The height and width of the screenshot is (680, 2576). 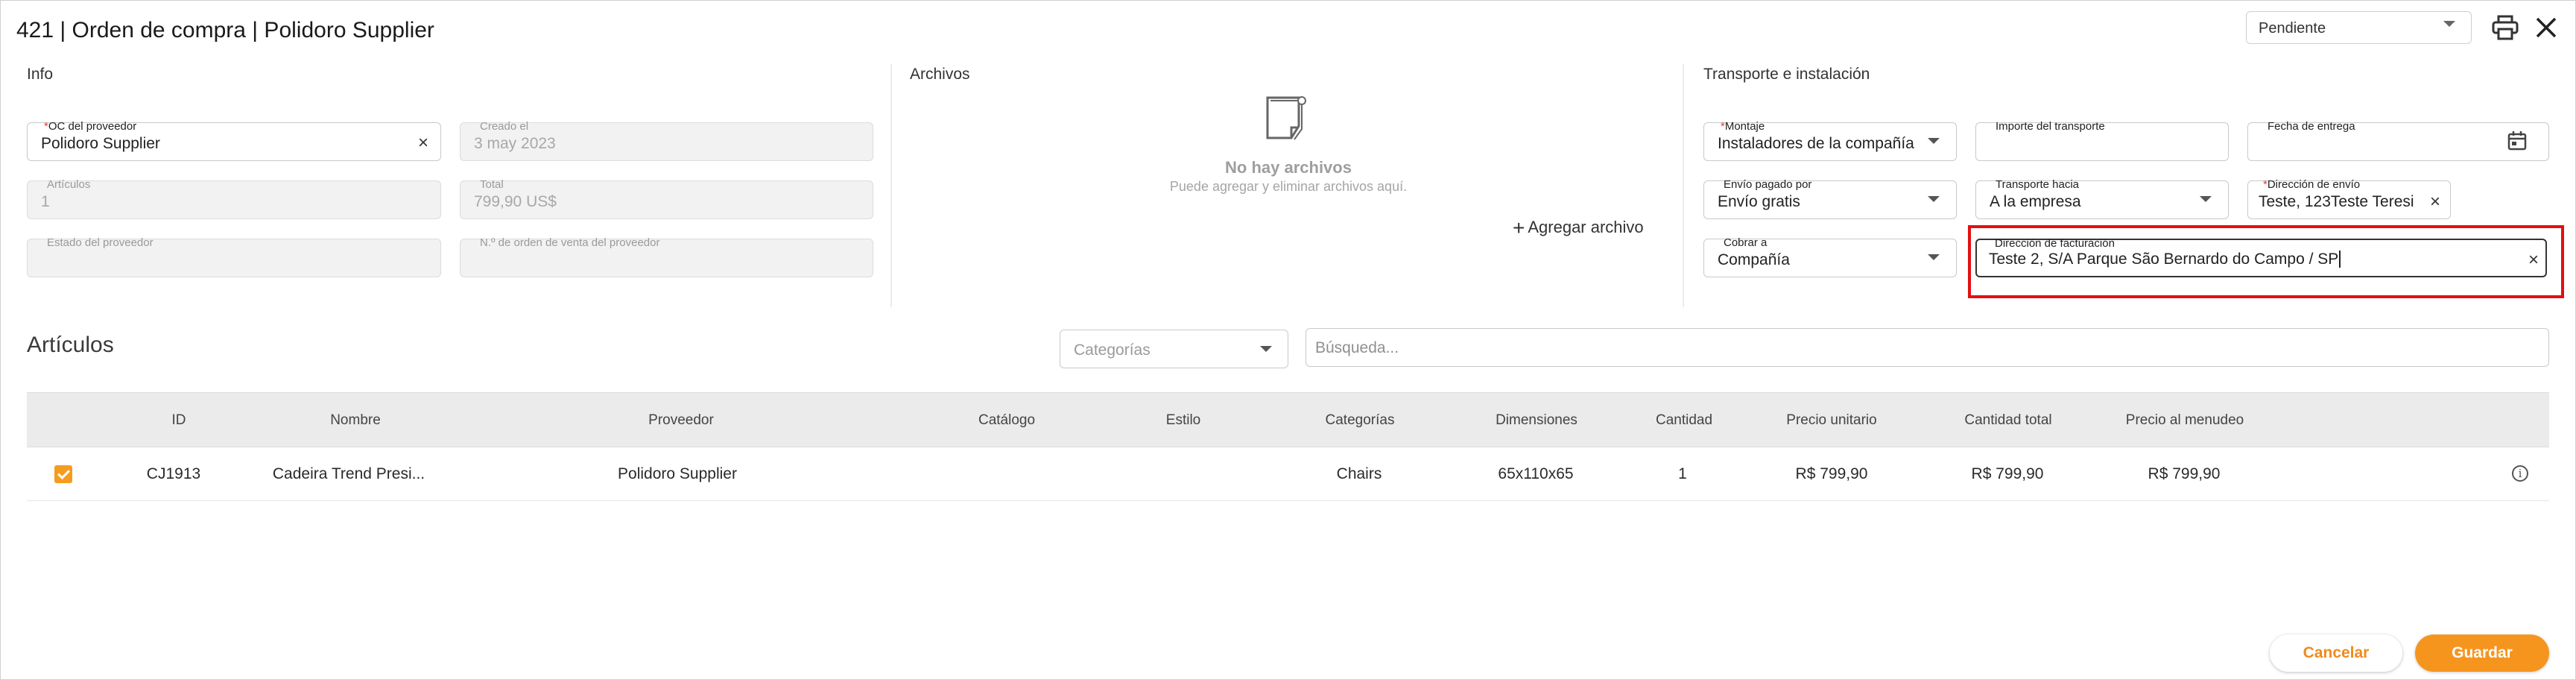 What do you see at coordinates (2292, 28) in the screenshot?
I see `status-value: Pendiente` at bounding box center [2292, 28].